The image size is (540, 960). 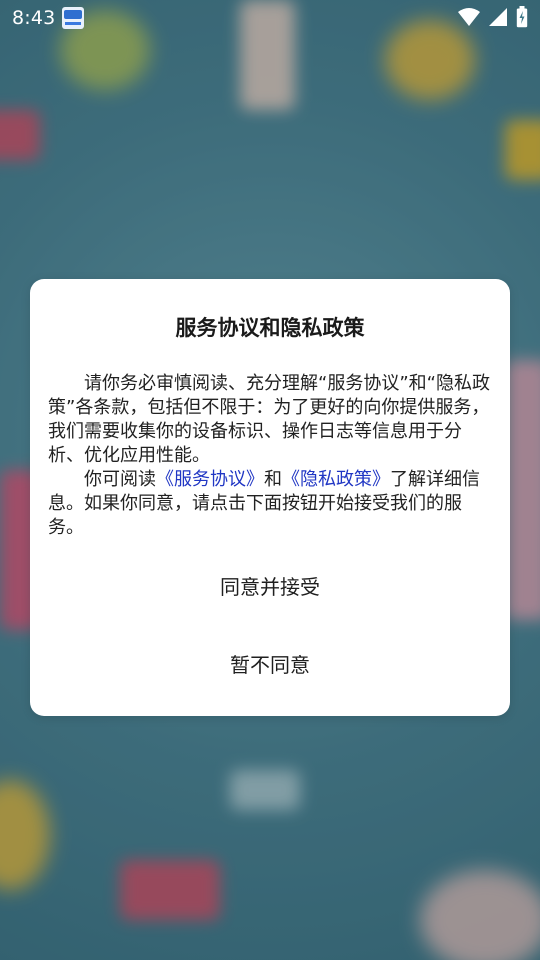 I want to click on dialog-title: 服务协议和隐私政策, so click(x=270, y=328).